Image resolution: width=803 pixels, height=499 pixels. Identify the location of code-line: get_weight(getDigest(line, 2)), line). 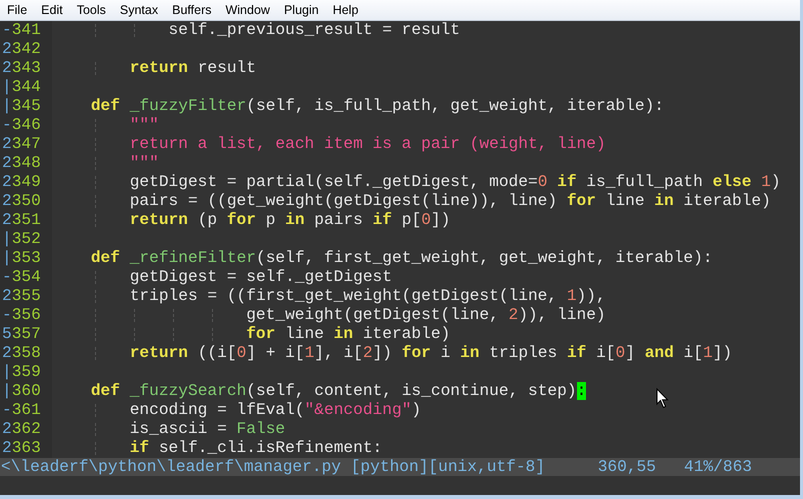
(426, 315).